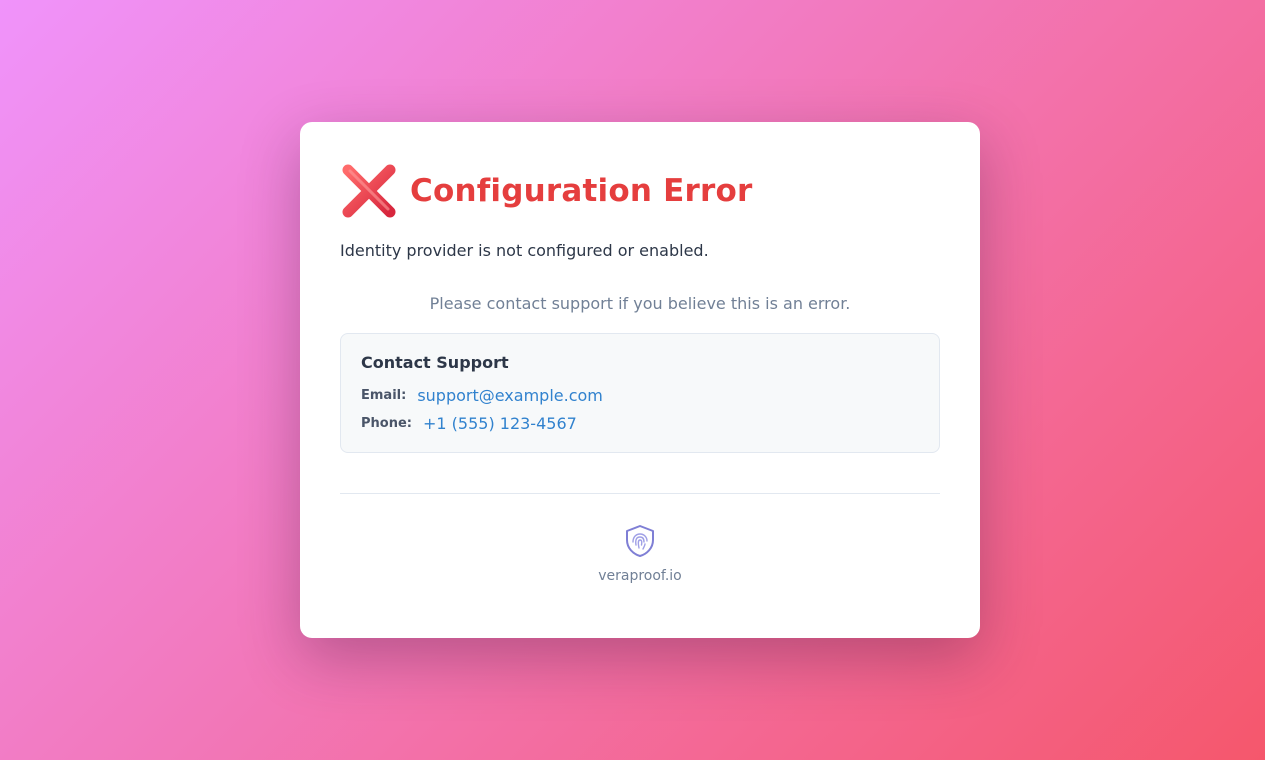 This screenshot has height=760, width=1265. I want to click on cross-mark-icon, so click(369, 191).